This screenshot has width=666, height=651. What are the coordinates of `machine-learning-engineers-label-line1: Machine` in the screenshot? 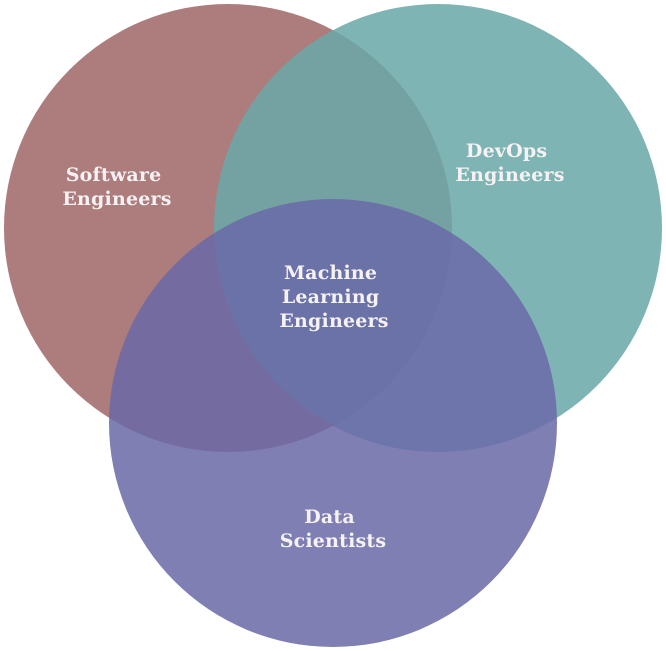 It's located at (330, 273).